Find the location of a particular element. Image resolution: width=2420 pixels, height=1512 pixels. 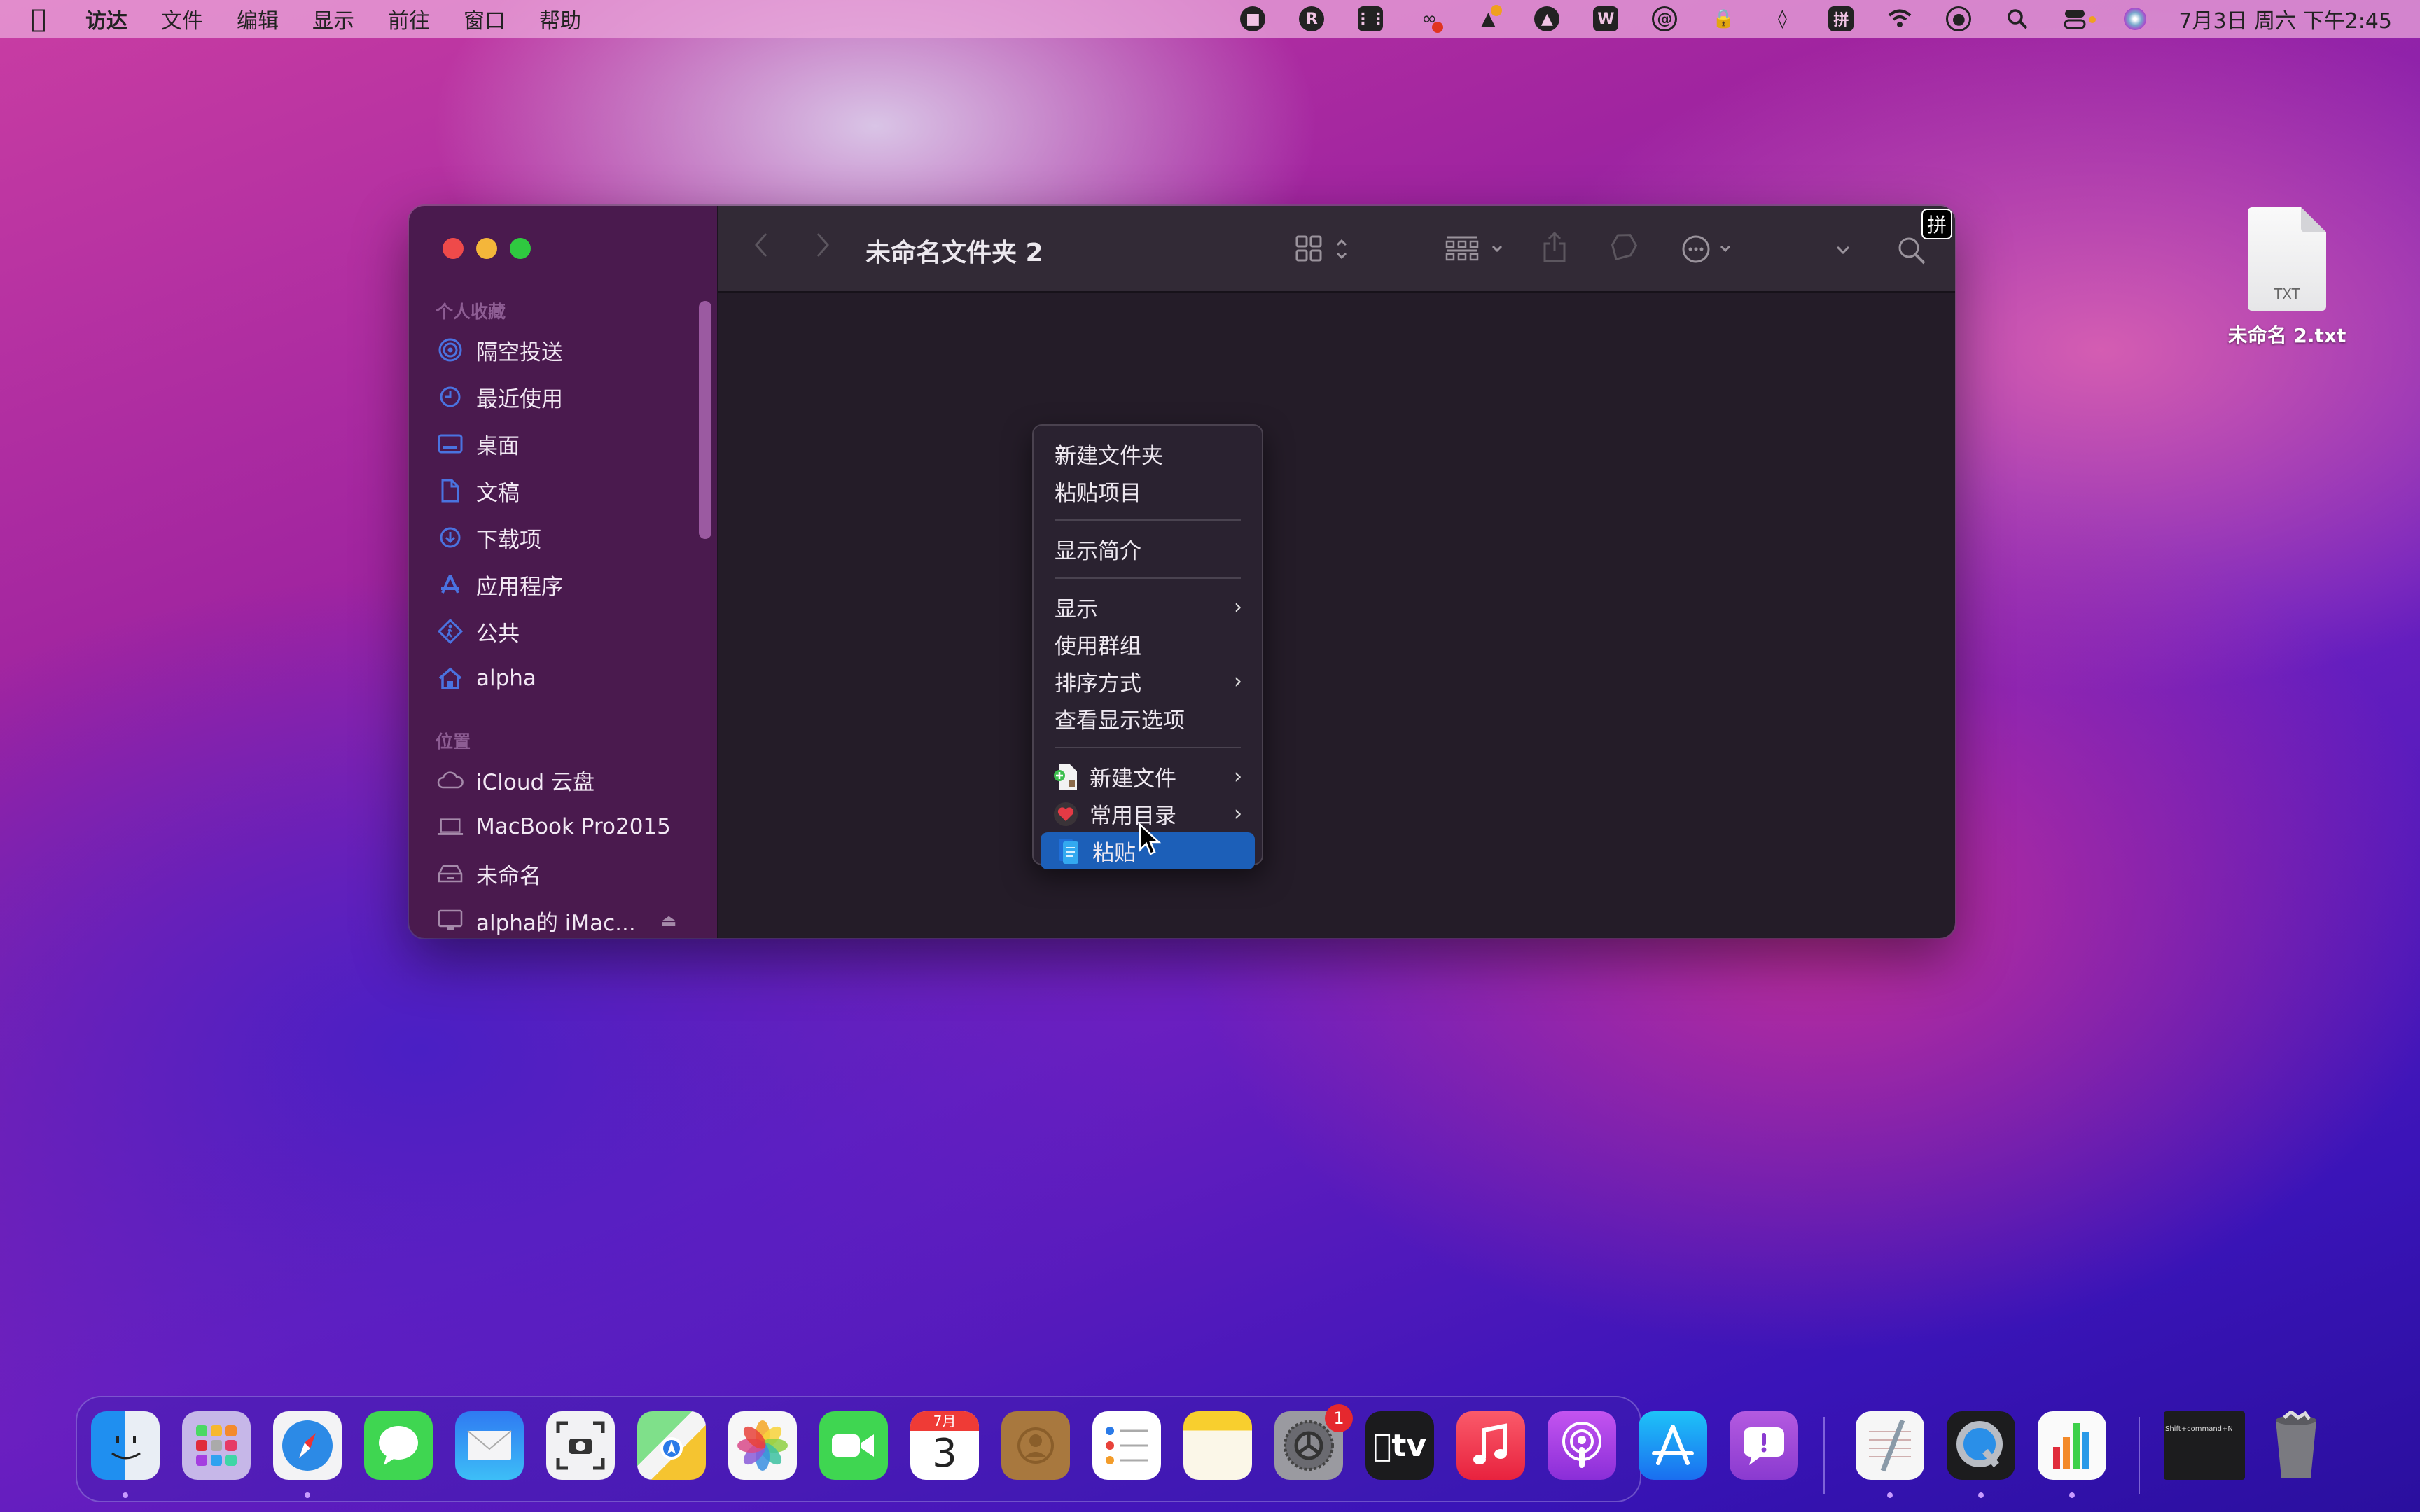

dock-podcasts is located at coordinates (1582, 1445).